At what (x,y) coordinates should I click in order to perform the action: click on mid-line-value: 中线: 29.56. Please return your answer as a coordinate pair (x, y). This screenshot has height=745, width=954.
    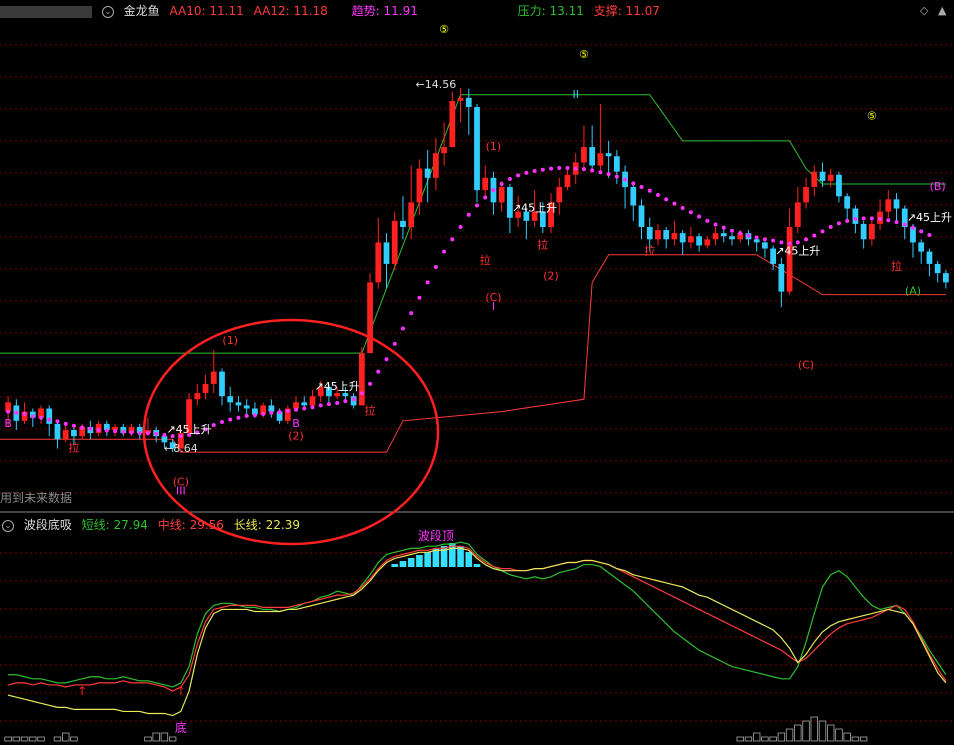
    Looking at the image, I should click on (190, 525).